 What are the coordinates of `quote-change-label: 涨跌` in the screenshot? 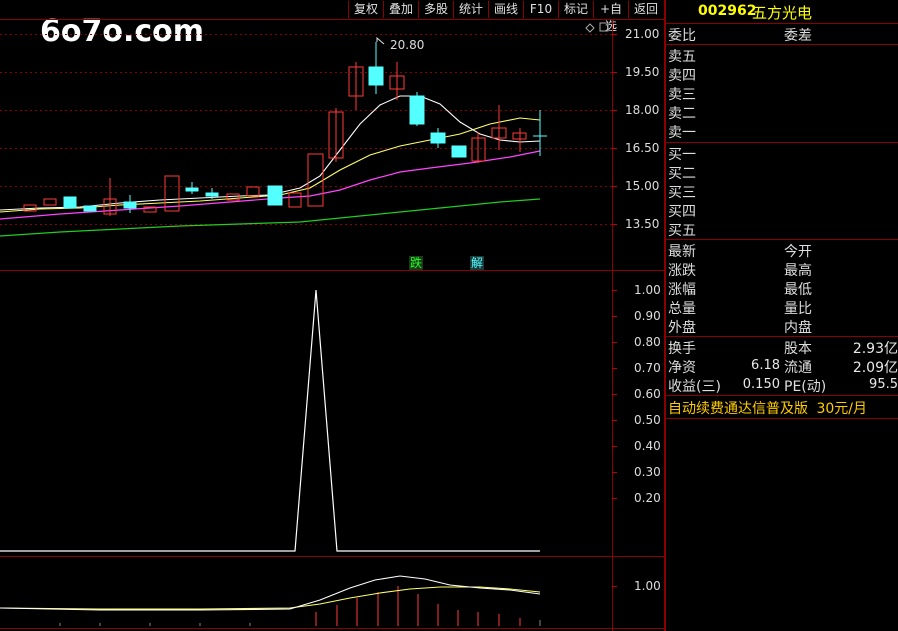 It's located at (682, 271).